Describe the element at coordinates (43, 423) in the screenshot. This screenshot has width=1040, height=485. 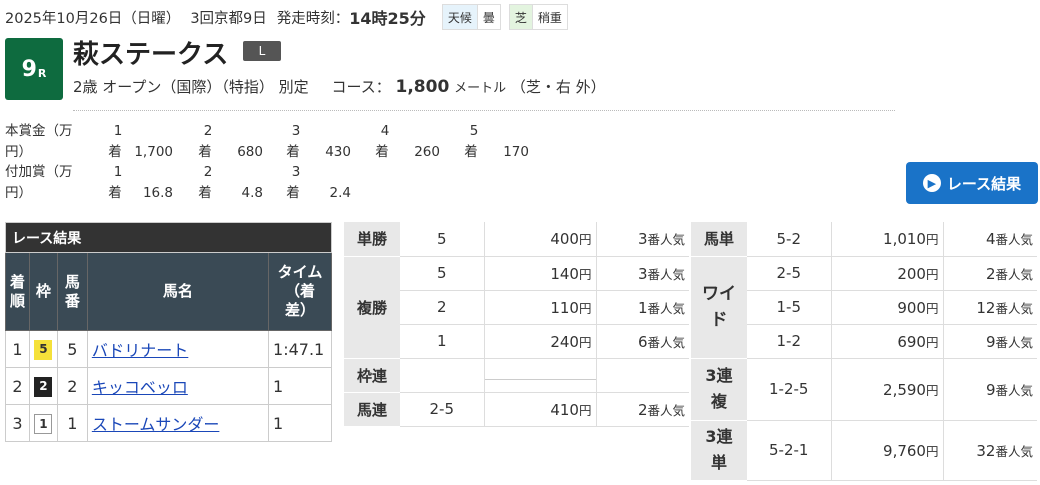
I see `frame-badge: 1` at that location.